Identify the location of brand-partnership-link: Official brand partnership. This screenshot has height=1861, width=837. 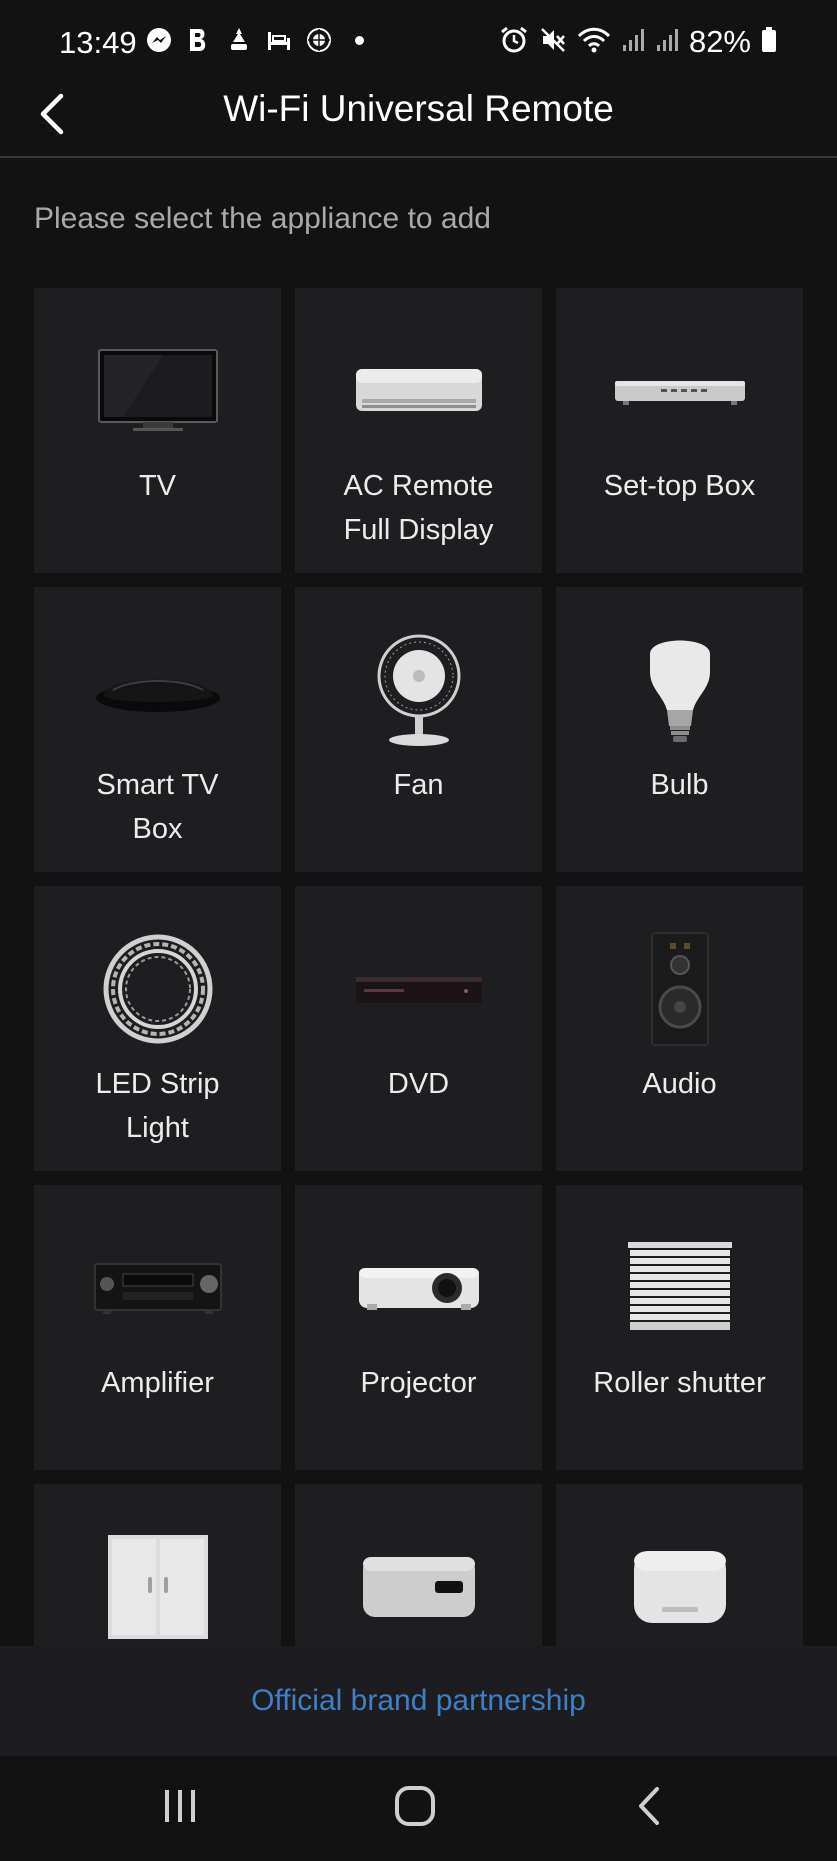
(418, 1701).